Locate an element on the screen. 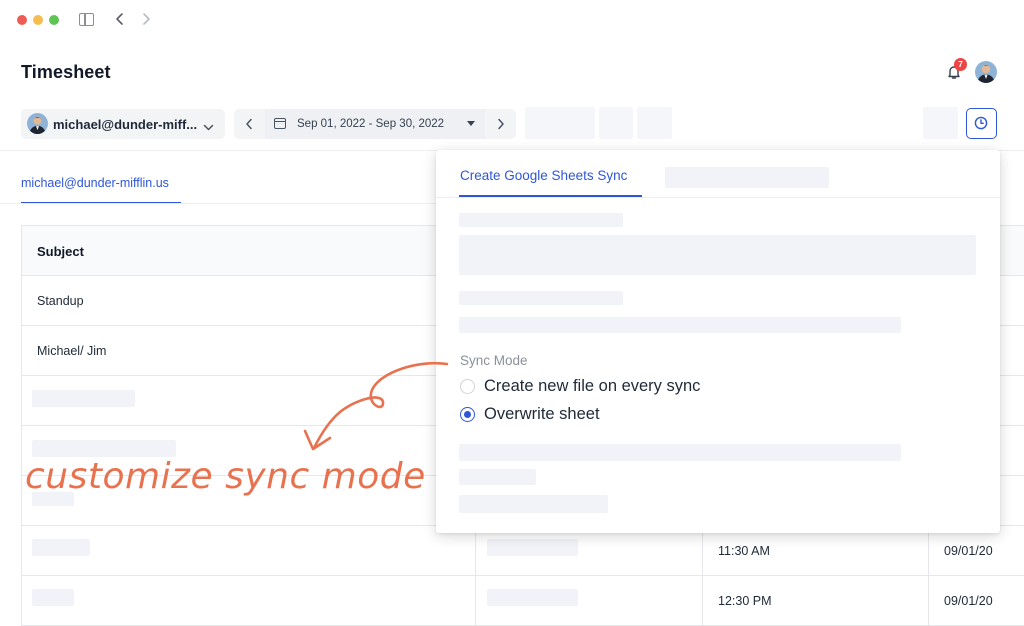 Image resolution: width=1024 pixels, height=626 pixels. browser-forward-button is located at coordinates (146, 19).